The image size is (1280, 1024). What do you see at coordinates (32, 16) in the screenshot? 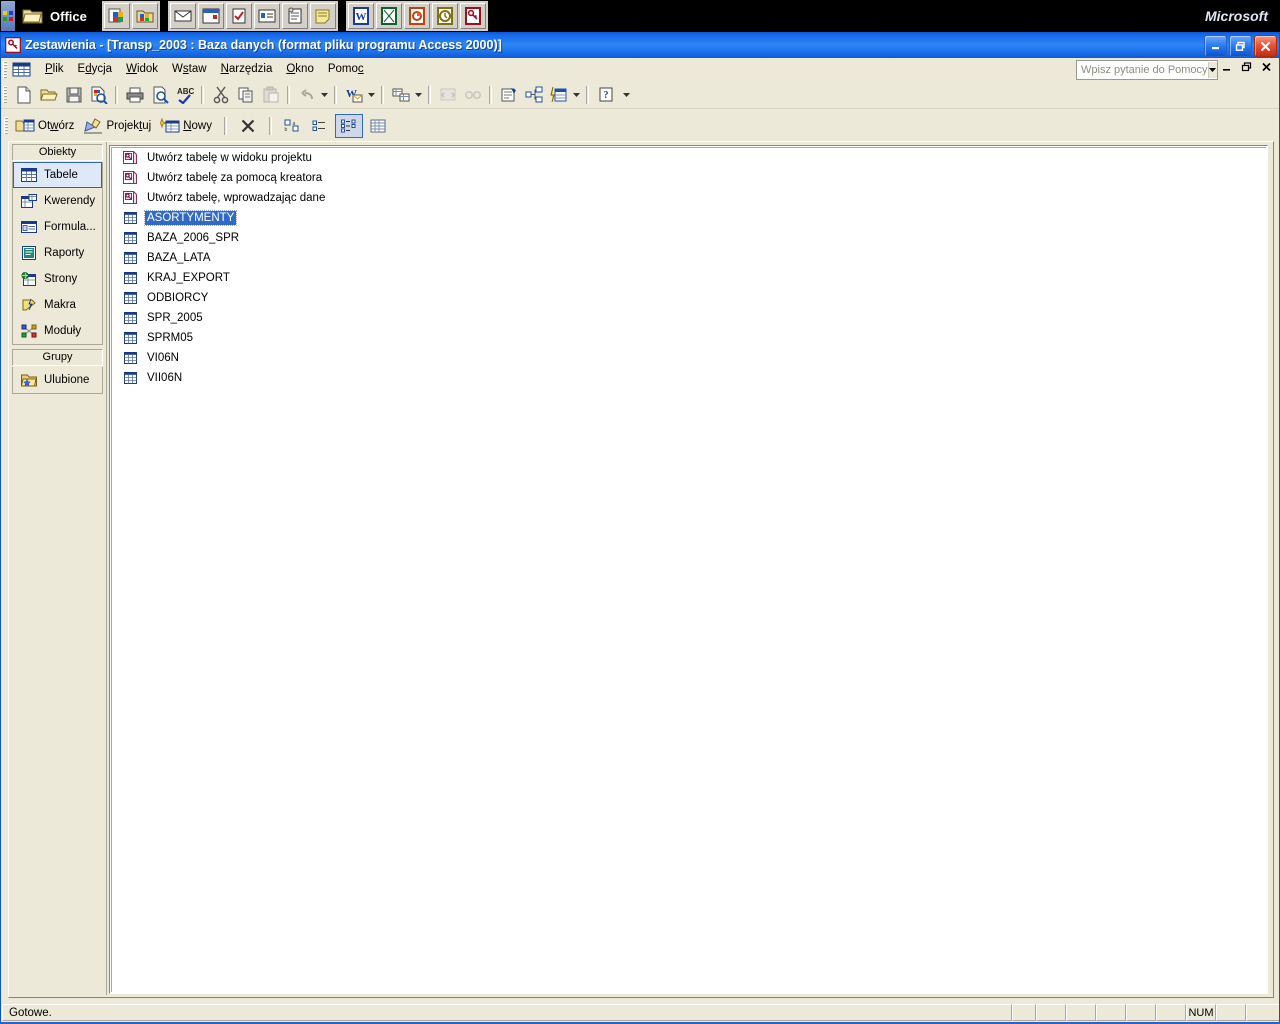
I see `folder-icon` at bounding box center [32, 16].